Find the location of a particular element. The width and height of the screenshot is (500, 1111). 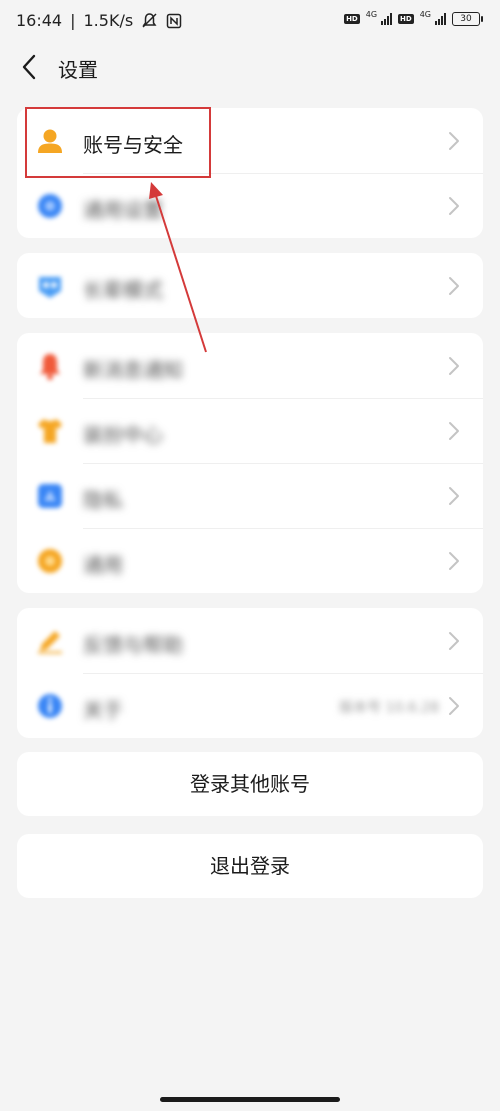

network-type-1: 4G is located at coordinates (371, 14).